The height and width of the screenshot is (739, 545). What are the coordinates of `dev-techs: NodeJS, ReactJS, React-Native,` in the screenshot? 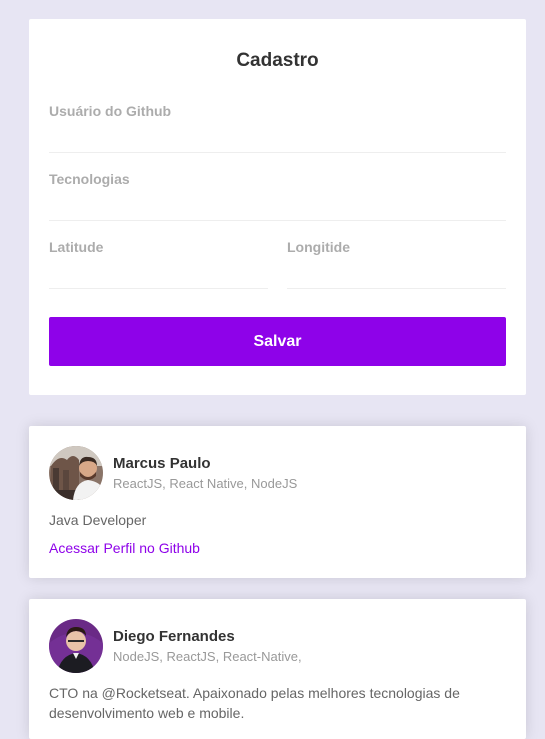 It's located at (207, 656).